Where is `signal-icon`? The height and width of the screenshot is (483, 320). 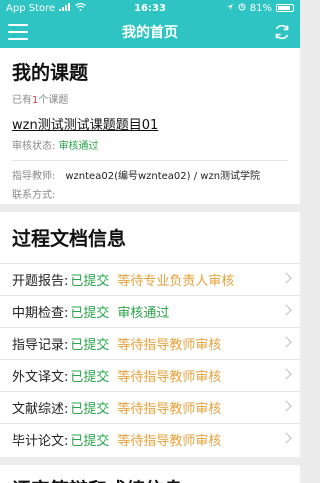 signal-icon is located at coordinates (65, 8).